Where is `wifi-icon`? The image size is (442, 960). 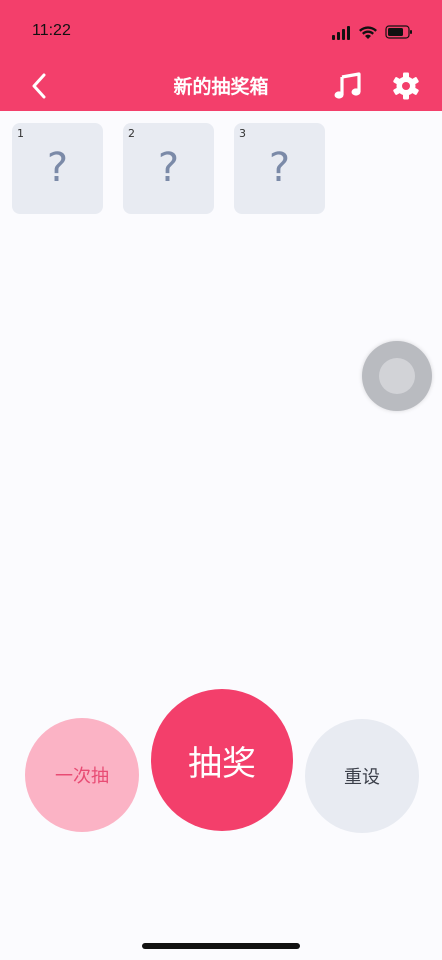
wifi-icon is located at coordinates (368, 32).